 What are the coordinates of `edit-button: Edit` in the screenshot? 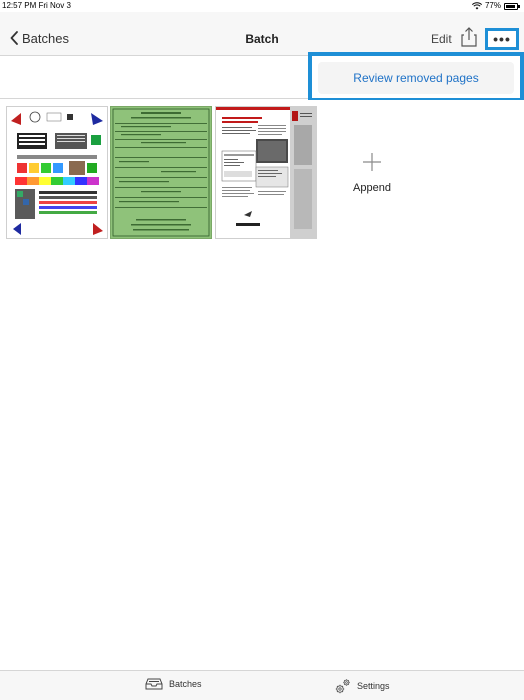 It's located at (441, 39).